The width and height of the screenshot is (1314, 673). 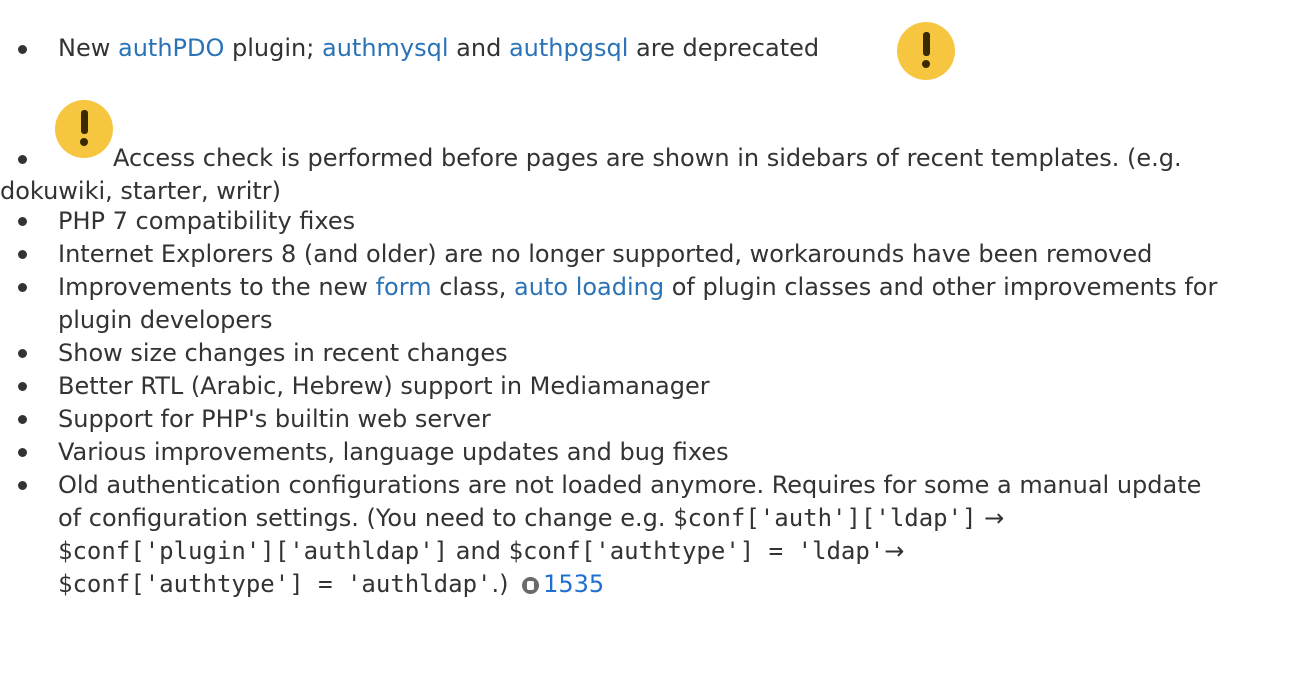 I want to click on authpgsql-link: authpgsql, so click(x=568, y=48).